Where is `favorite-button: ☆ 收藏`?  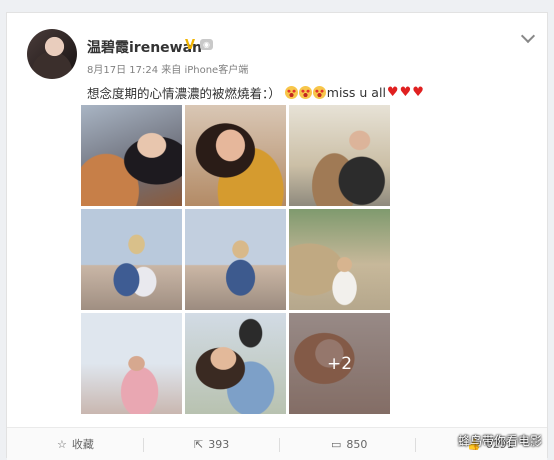
favorite-button: ☆ 收藏 is located at coordinates (75, 444).